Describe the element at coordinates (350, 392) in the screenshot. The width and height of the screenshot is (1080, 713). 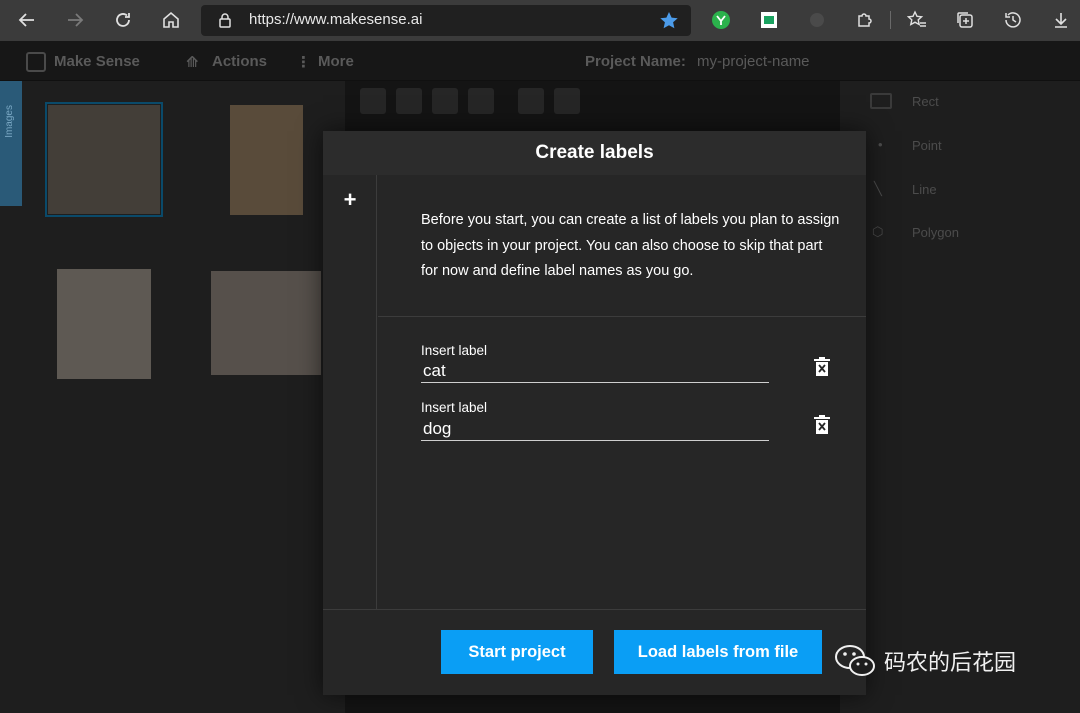
I see `modal-left-panel: +` at that location.